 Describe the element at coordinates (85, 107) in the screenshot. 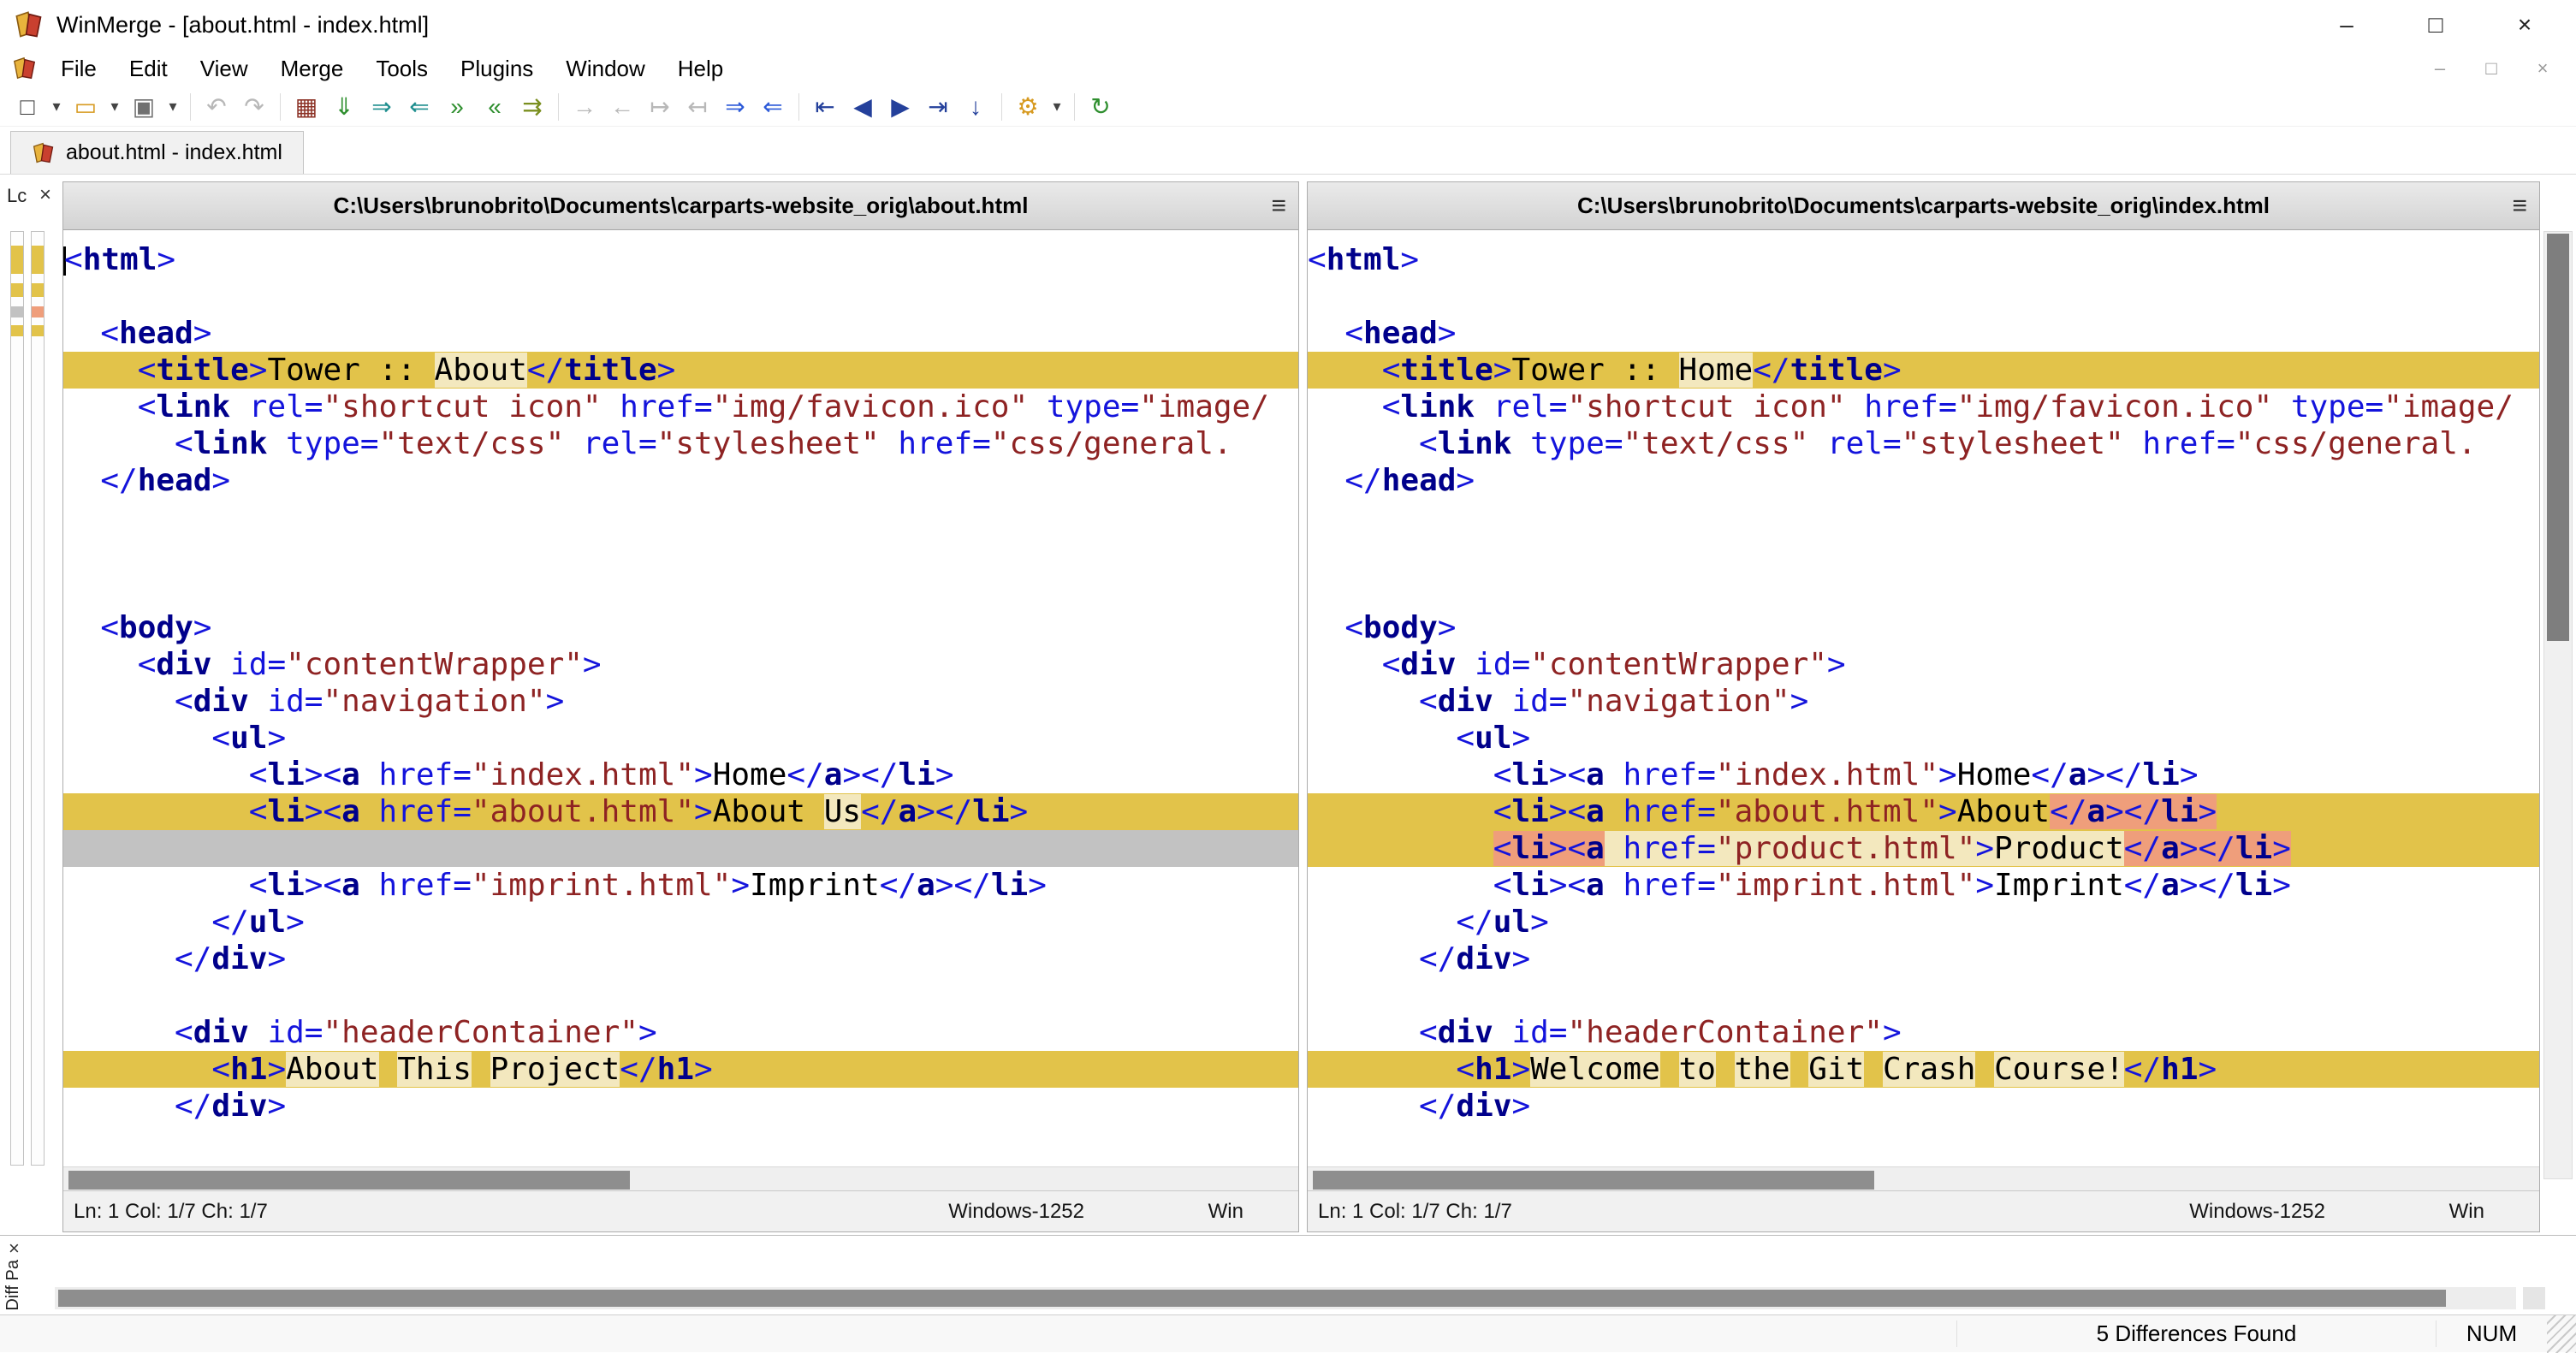

I see `open-button: ▭` at that location.